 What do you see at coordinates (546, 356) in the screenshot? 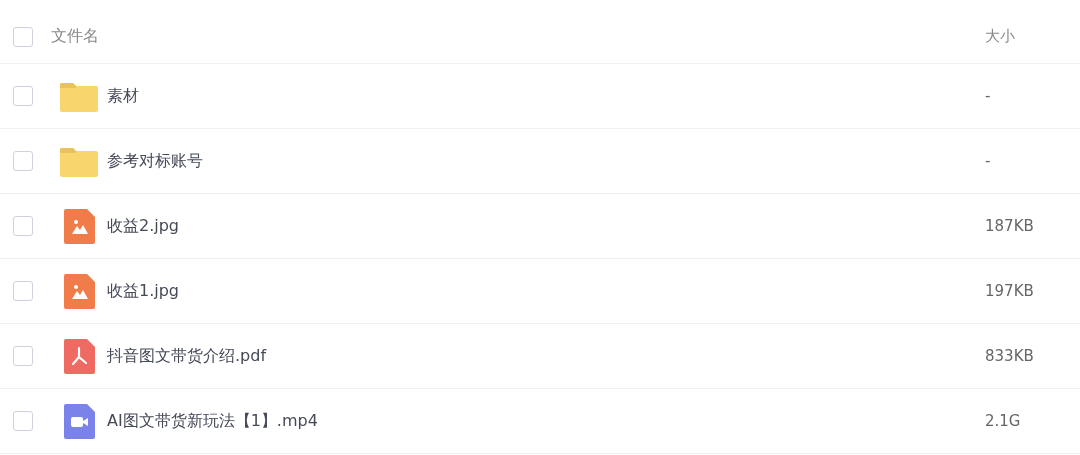
I see `file-name: 抖音图文带货介绍.pdf` at bounding box center [546, 356].